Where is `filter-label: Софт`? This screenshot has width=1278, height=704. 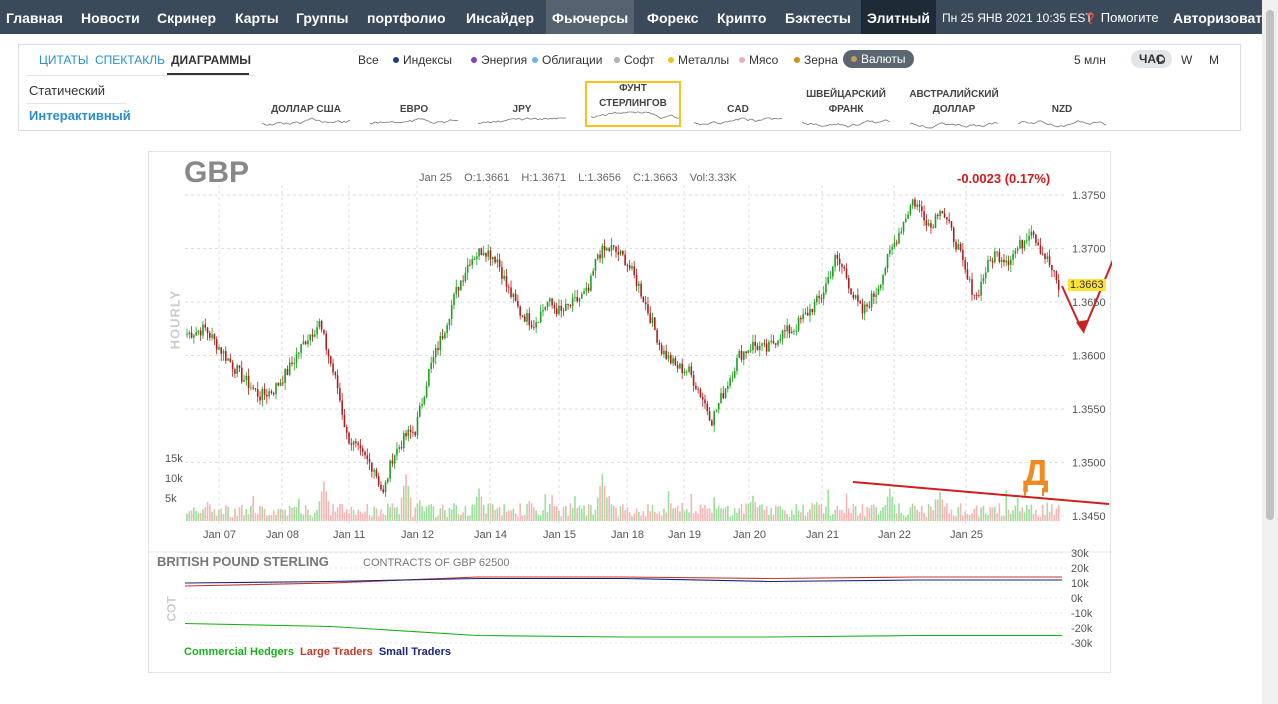 filter-label: Софт is located at coordinates (639, 60).